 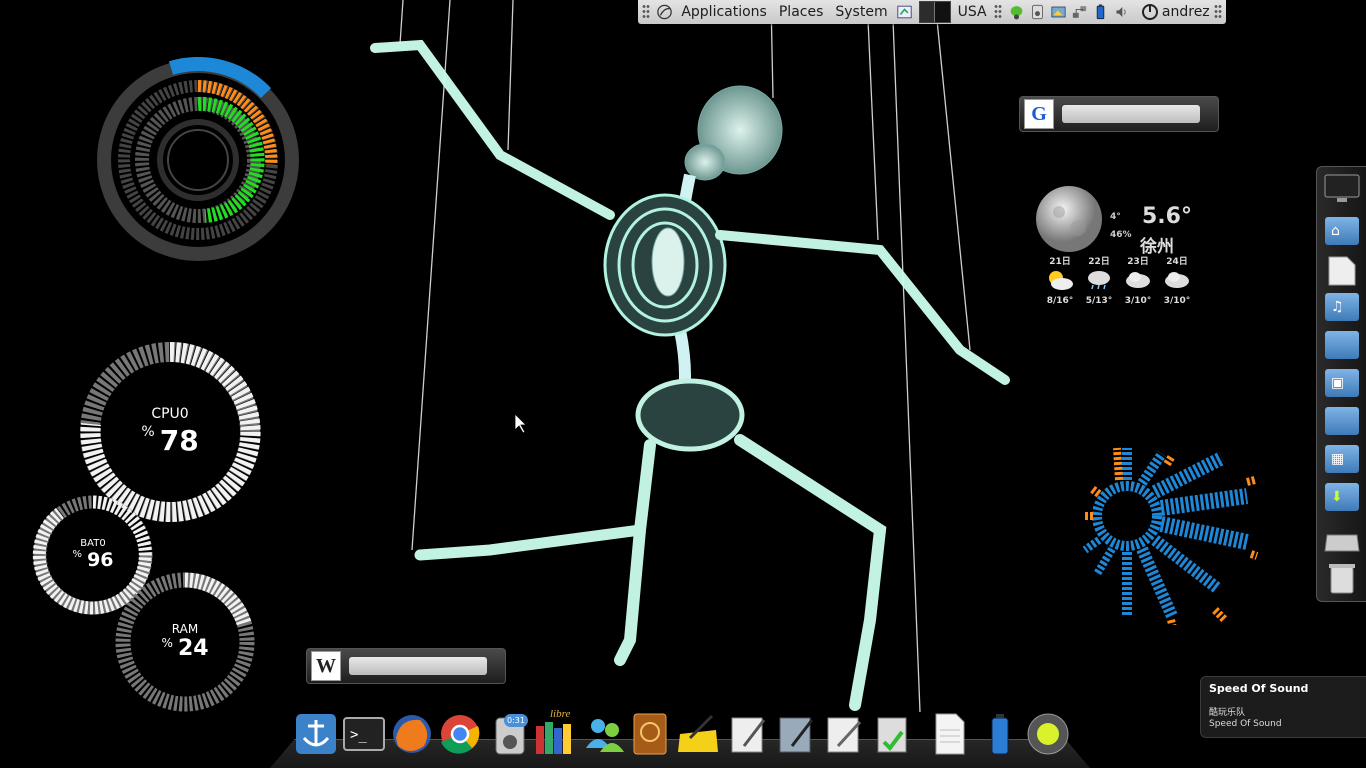 What do you see at coordinates (1283, 707) in the screenshot?
I see `now-playing-notification: Speed Of Sound 酷玩乐队 Speed Of Sound` at bounding box center [1283, 707].